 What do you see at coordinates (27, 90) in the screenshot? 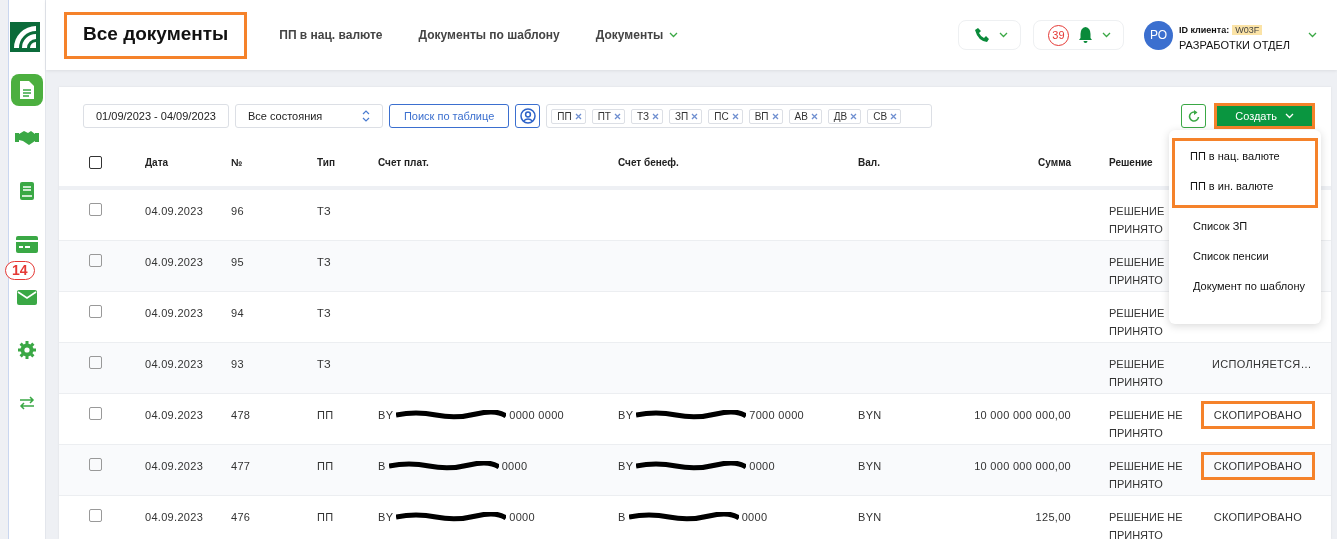
I see `sidebar-item` at bounding box center [27, 90].